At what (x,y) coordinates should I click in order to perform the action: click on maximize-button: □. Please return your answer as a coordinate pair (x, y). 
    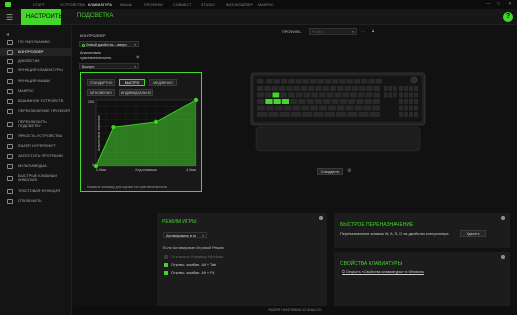
    Looking at the image, I should click on (498, 3).